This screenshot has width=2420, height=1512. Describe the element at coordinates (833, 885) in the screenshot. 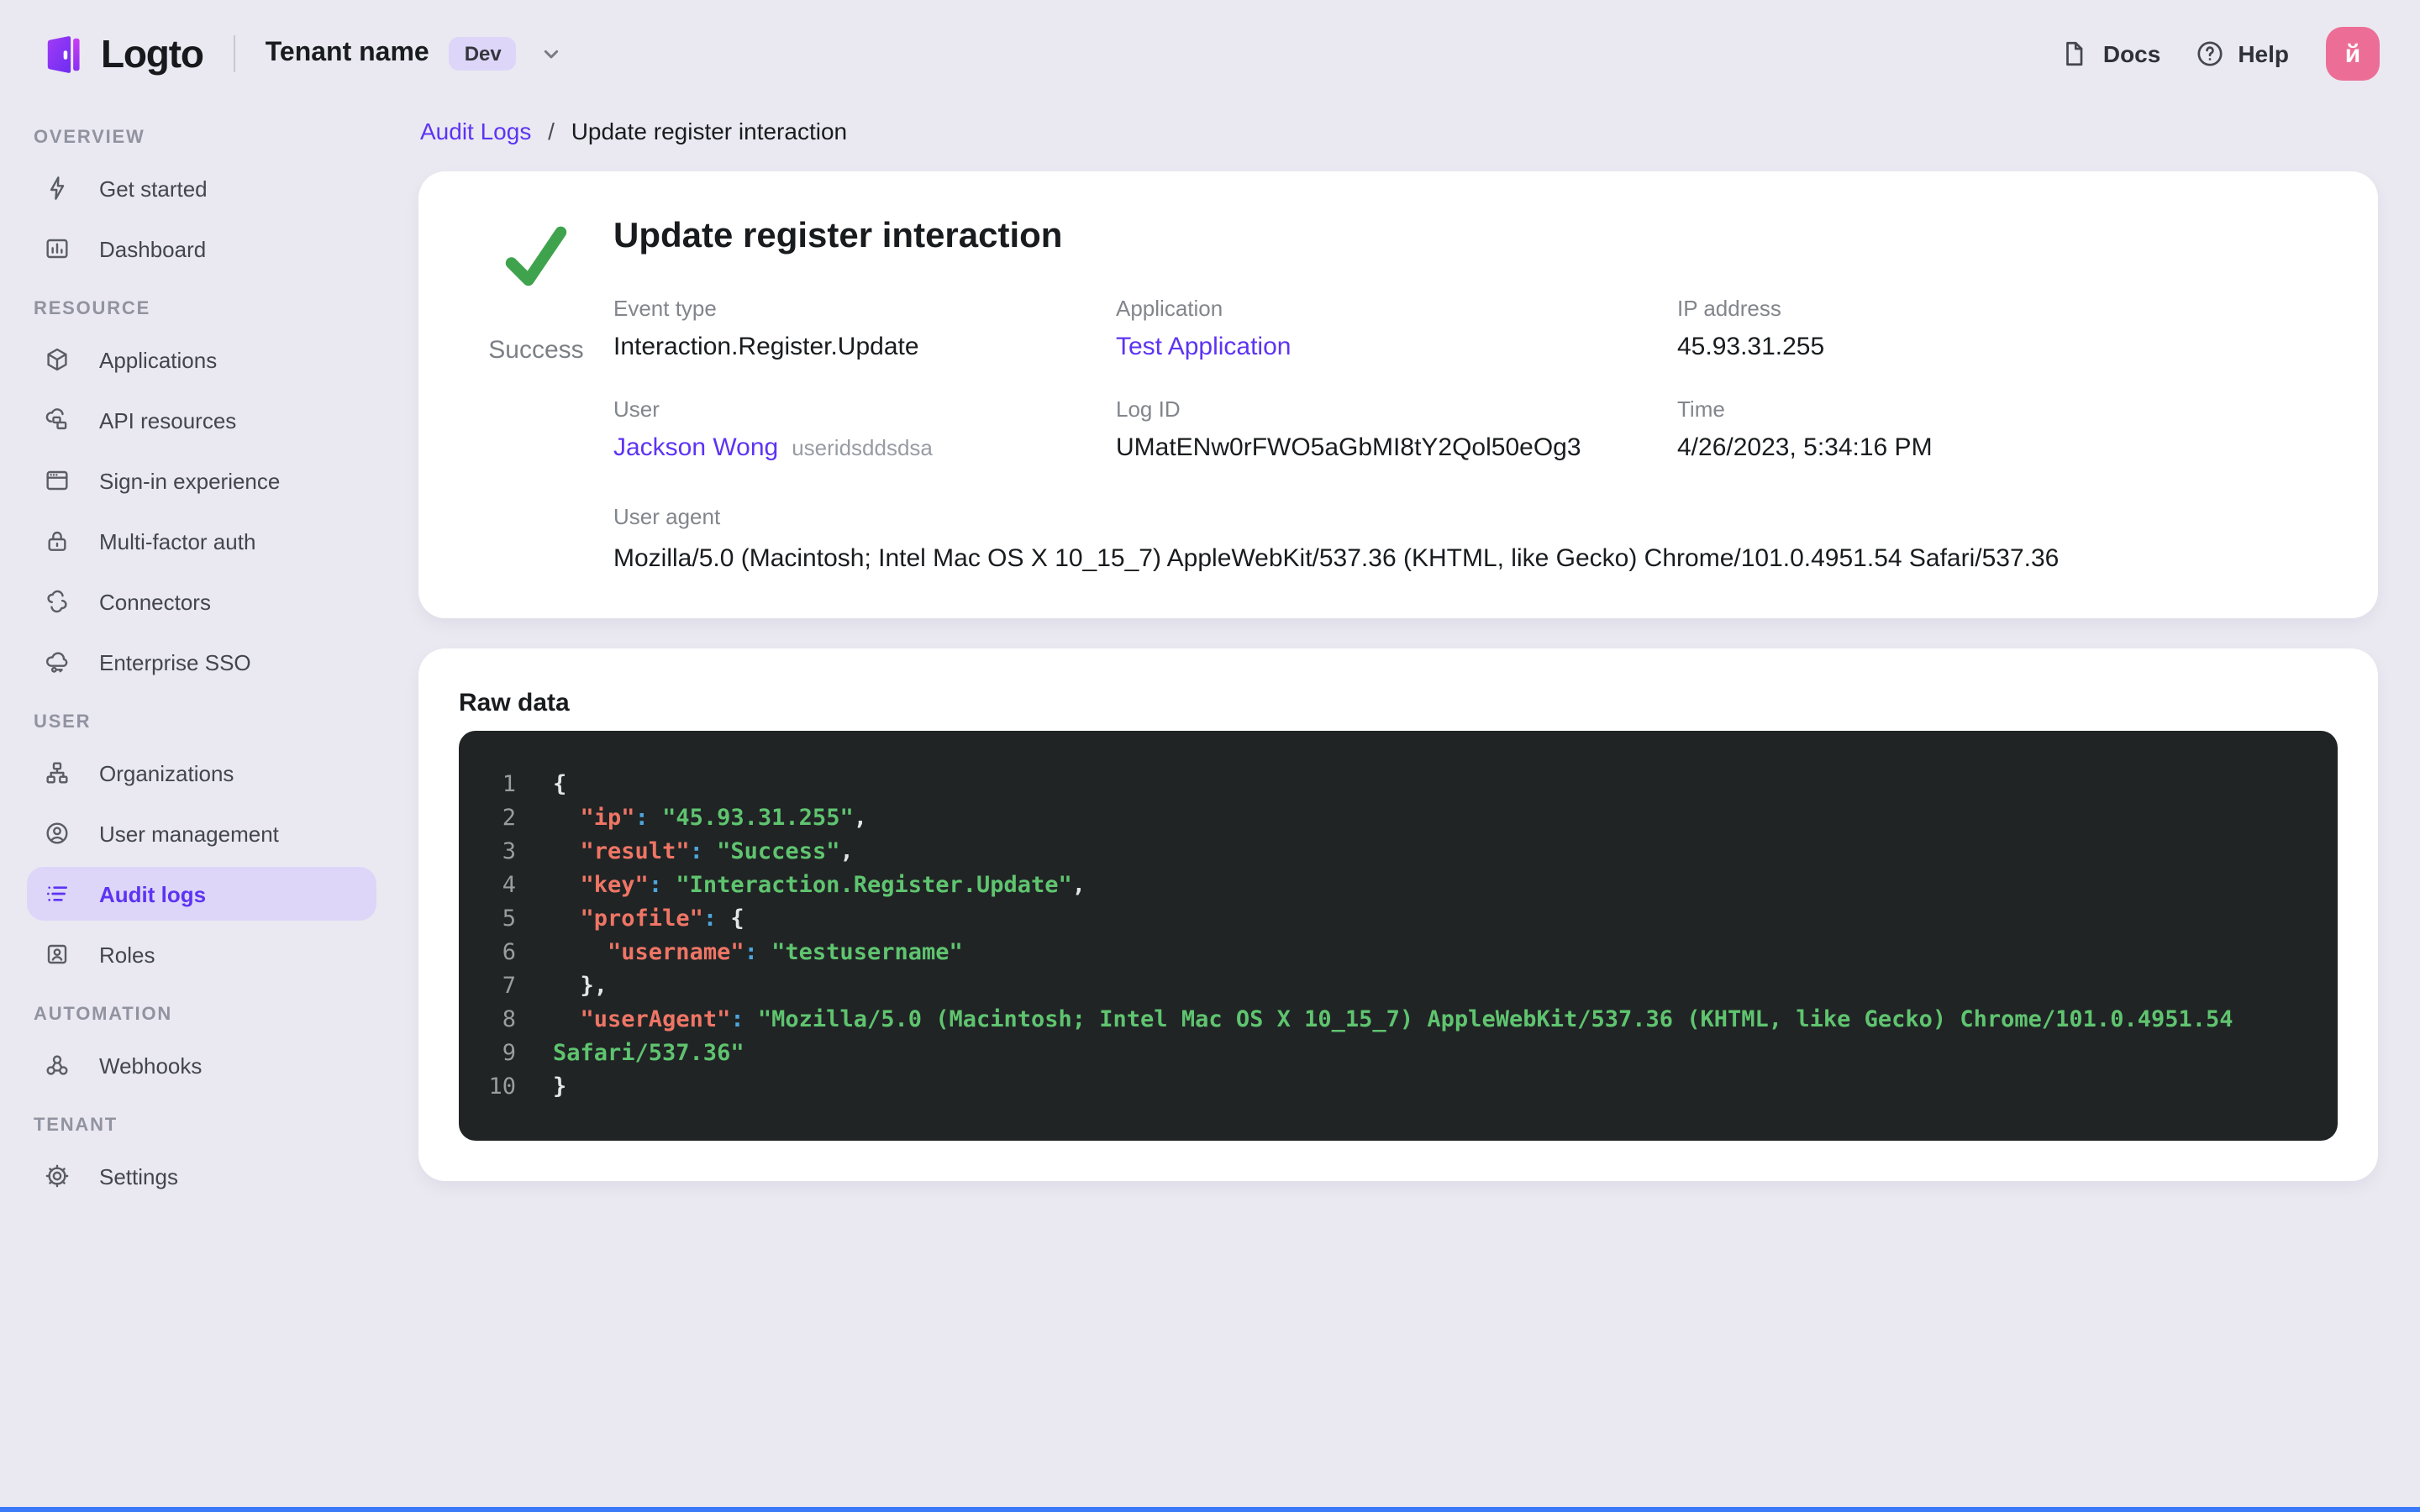

I see `code-content: "key": "Interaction.Register.Update",` at that location.